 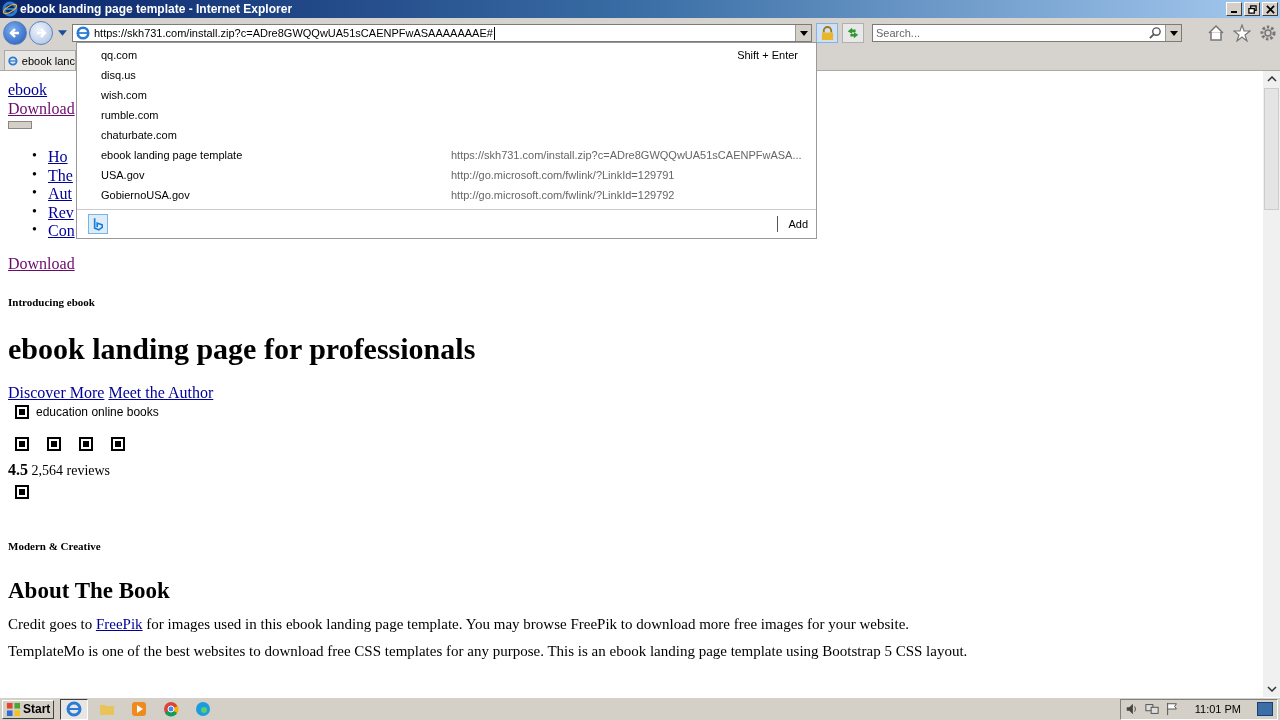 I want to click on browser-logo-icon, so click(x=10, y=9).